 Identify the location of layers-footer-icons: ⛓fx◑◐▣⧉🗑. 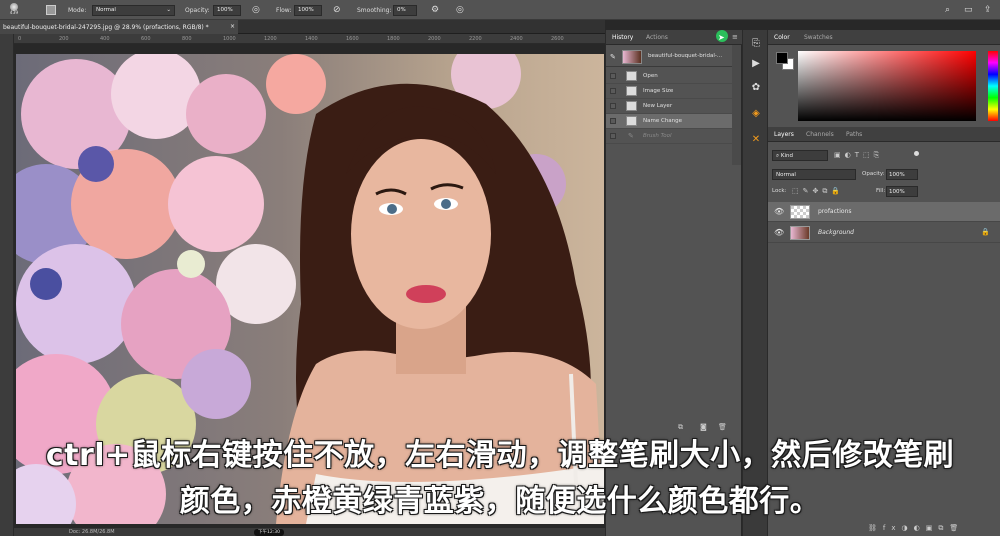
(933, 529).